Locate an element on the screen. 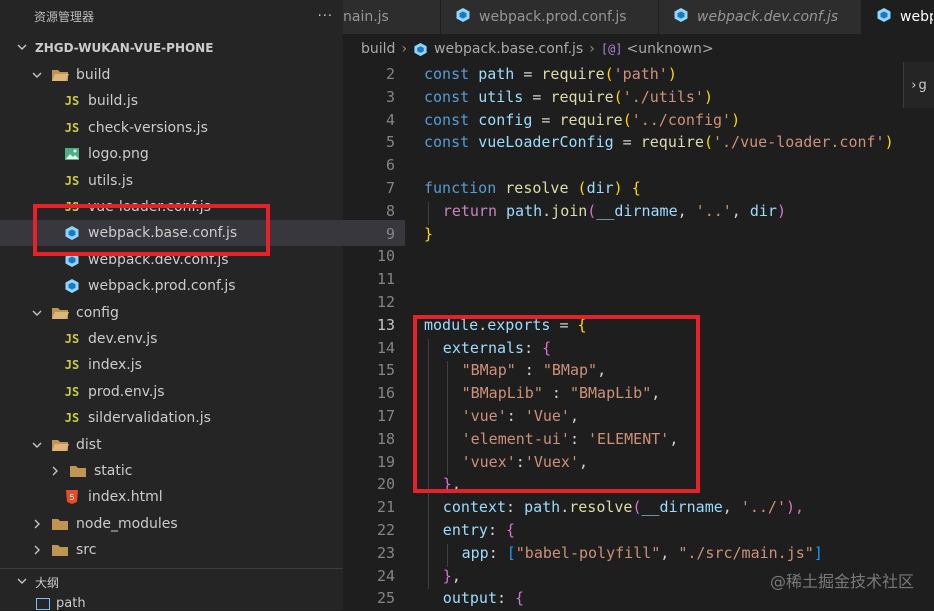 This screenshot has width=934, height=611. highlight-box-file is located at coordinates (151, 230).